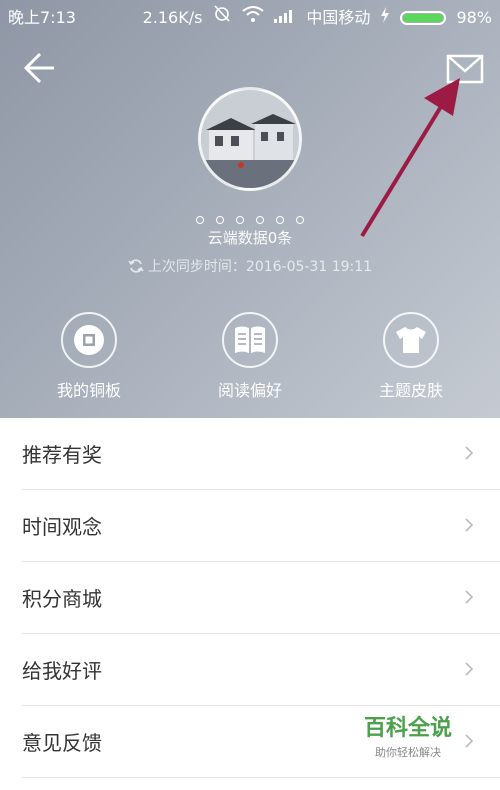 The width and height of the screenshot is (500, 790). I want to click on watermark: 百科全说 助你轻松解决, so click(408, 735).